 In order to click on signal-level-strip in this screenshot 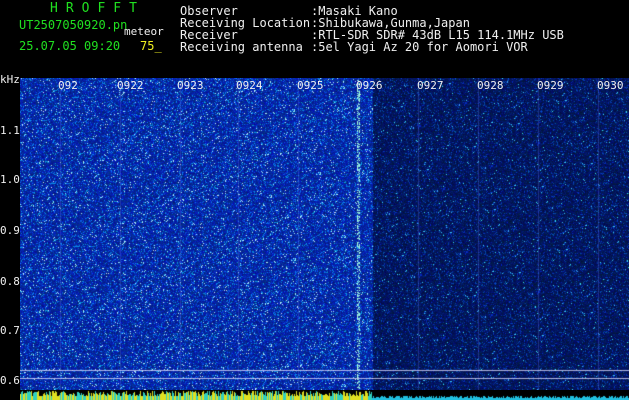, I will do `click(324, 395)`.